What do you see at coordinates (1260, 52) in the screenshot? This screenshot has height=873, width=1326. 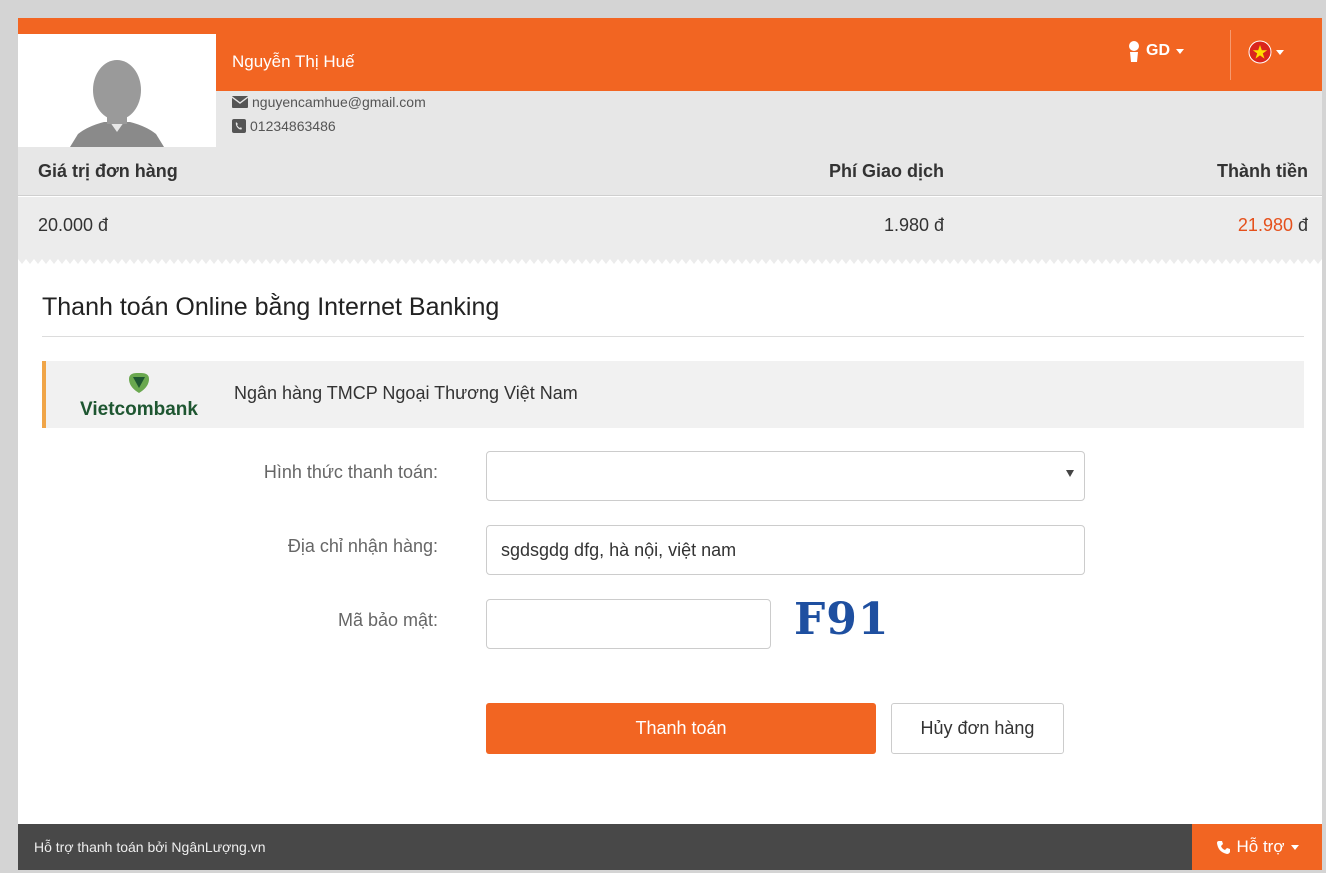 I see `vietnam-flag-icon` at bounding box center [1260, 52].